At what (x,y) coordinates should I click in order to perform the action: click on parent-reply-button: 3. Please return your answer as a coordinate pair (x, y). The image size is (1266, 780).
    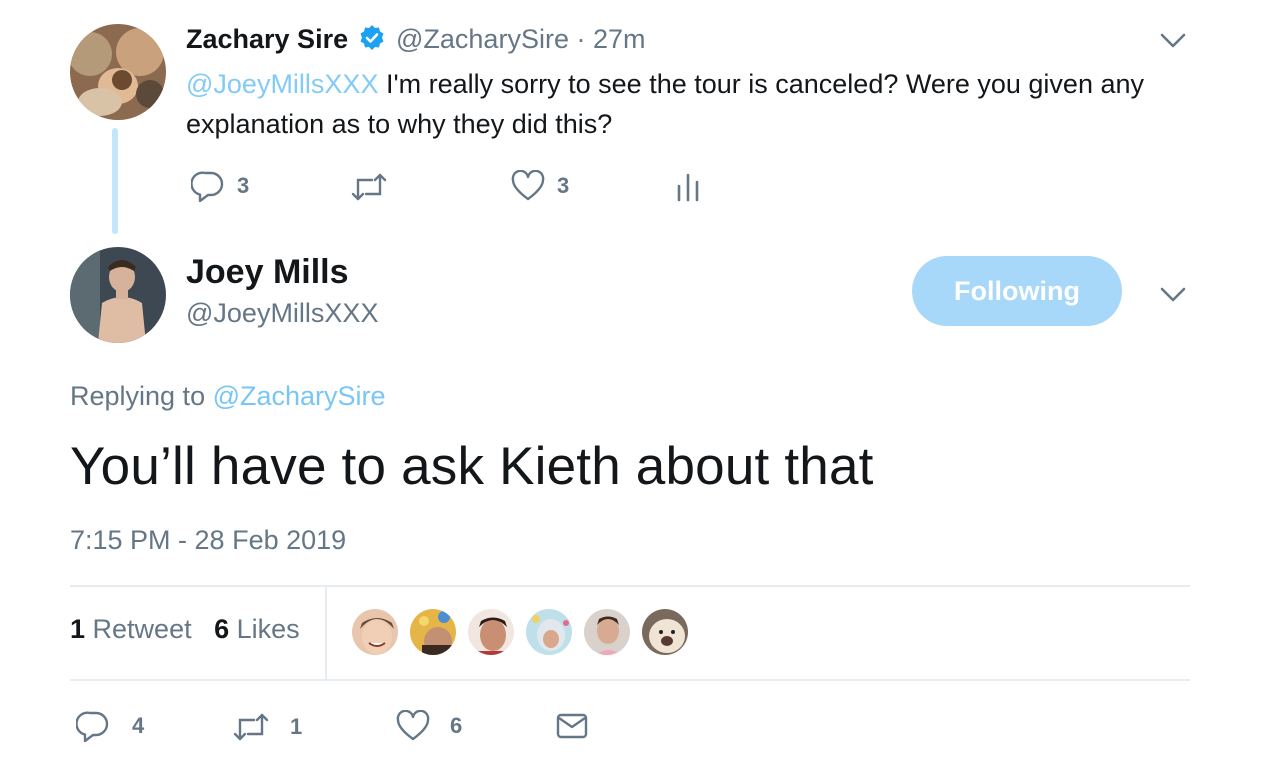
    Looking at the image, I should click on (220, 186).